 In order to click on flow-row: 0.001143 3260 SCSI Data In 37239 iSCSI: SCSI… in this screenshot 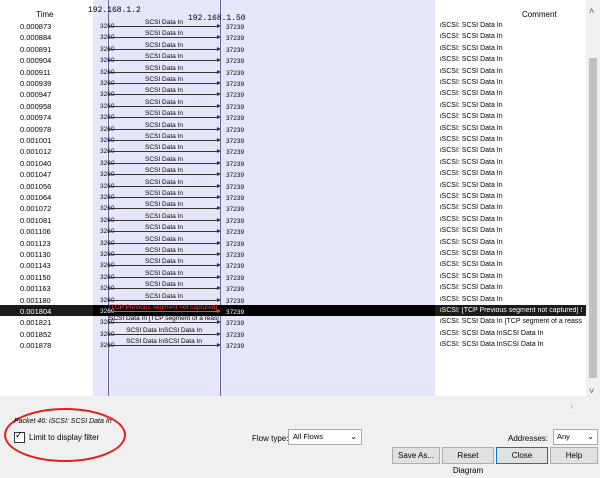, I will do `click(293, 264)`.